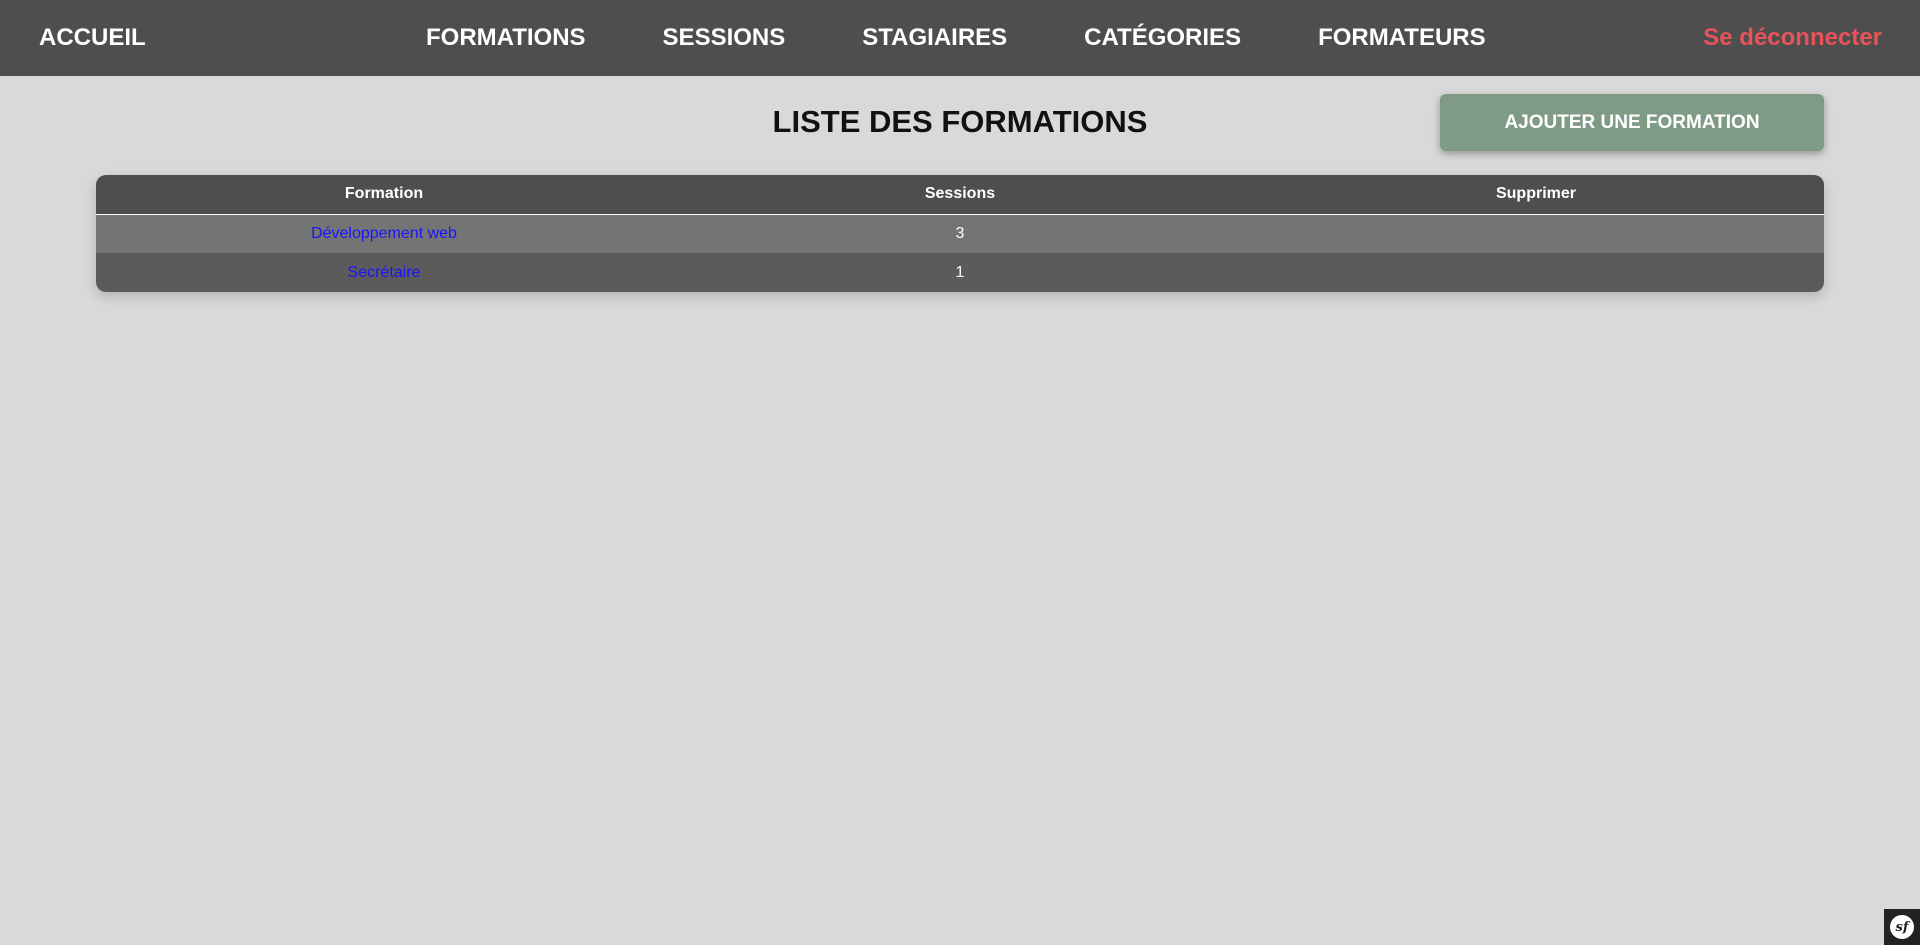 The image size is (1920, 945). I want to click on table-body: Développement web 3 Secrétaire 1, so click(960, 253).